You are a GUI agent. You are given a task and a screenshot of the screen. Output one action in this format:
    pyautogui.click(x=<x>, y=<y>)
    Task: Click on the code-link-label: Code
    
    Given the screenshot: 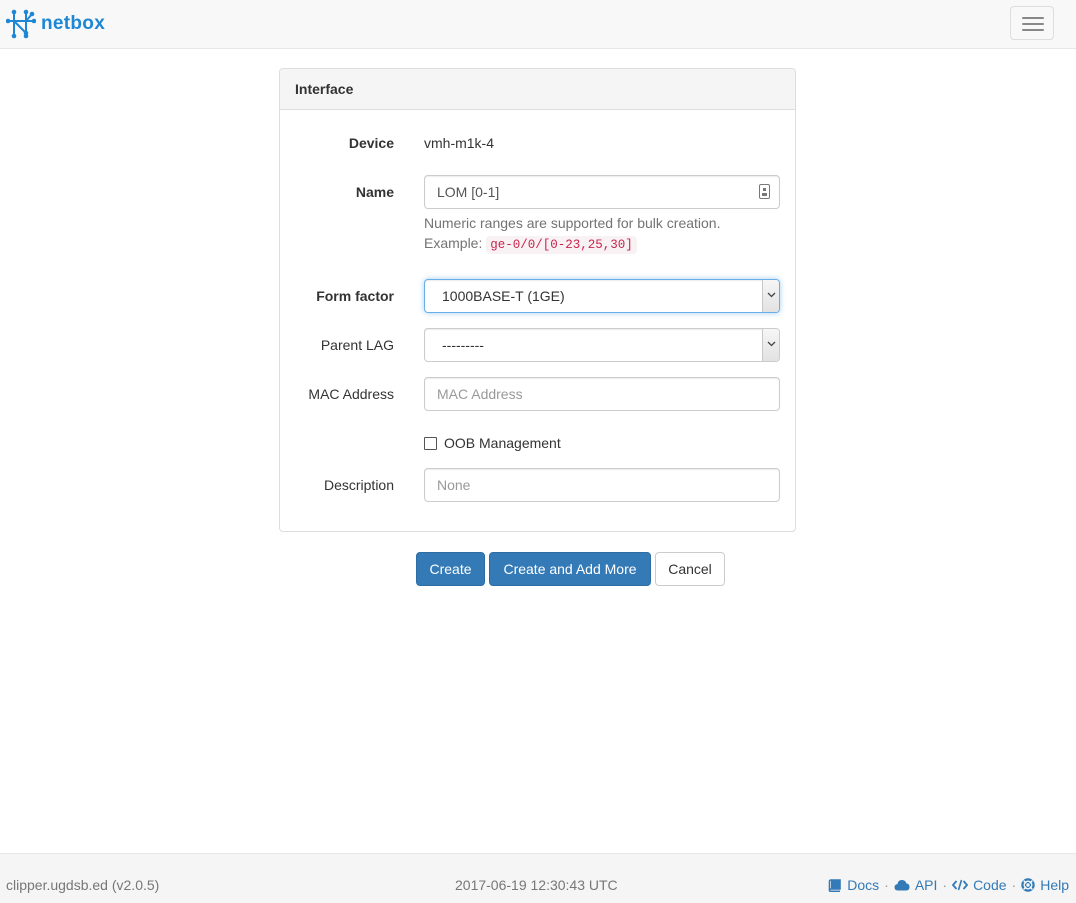 What is the action you would take?
    pyautogui.click(x=990, y=885)
    